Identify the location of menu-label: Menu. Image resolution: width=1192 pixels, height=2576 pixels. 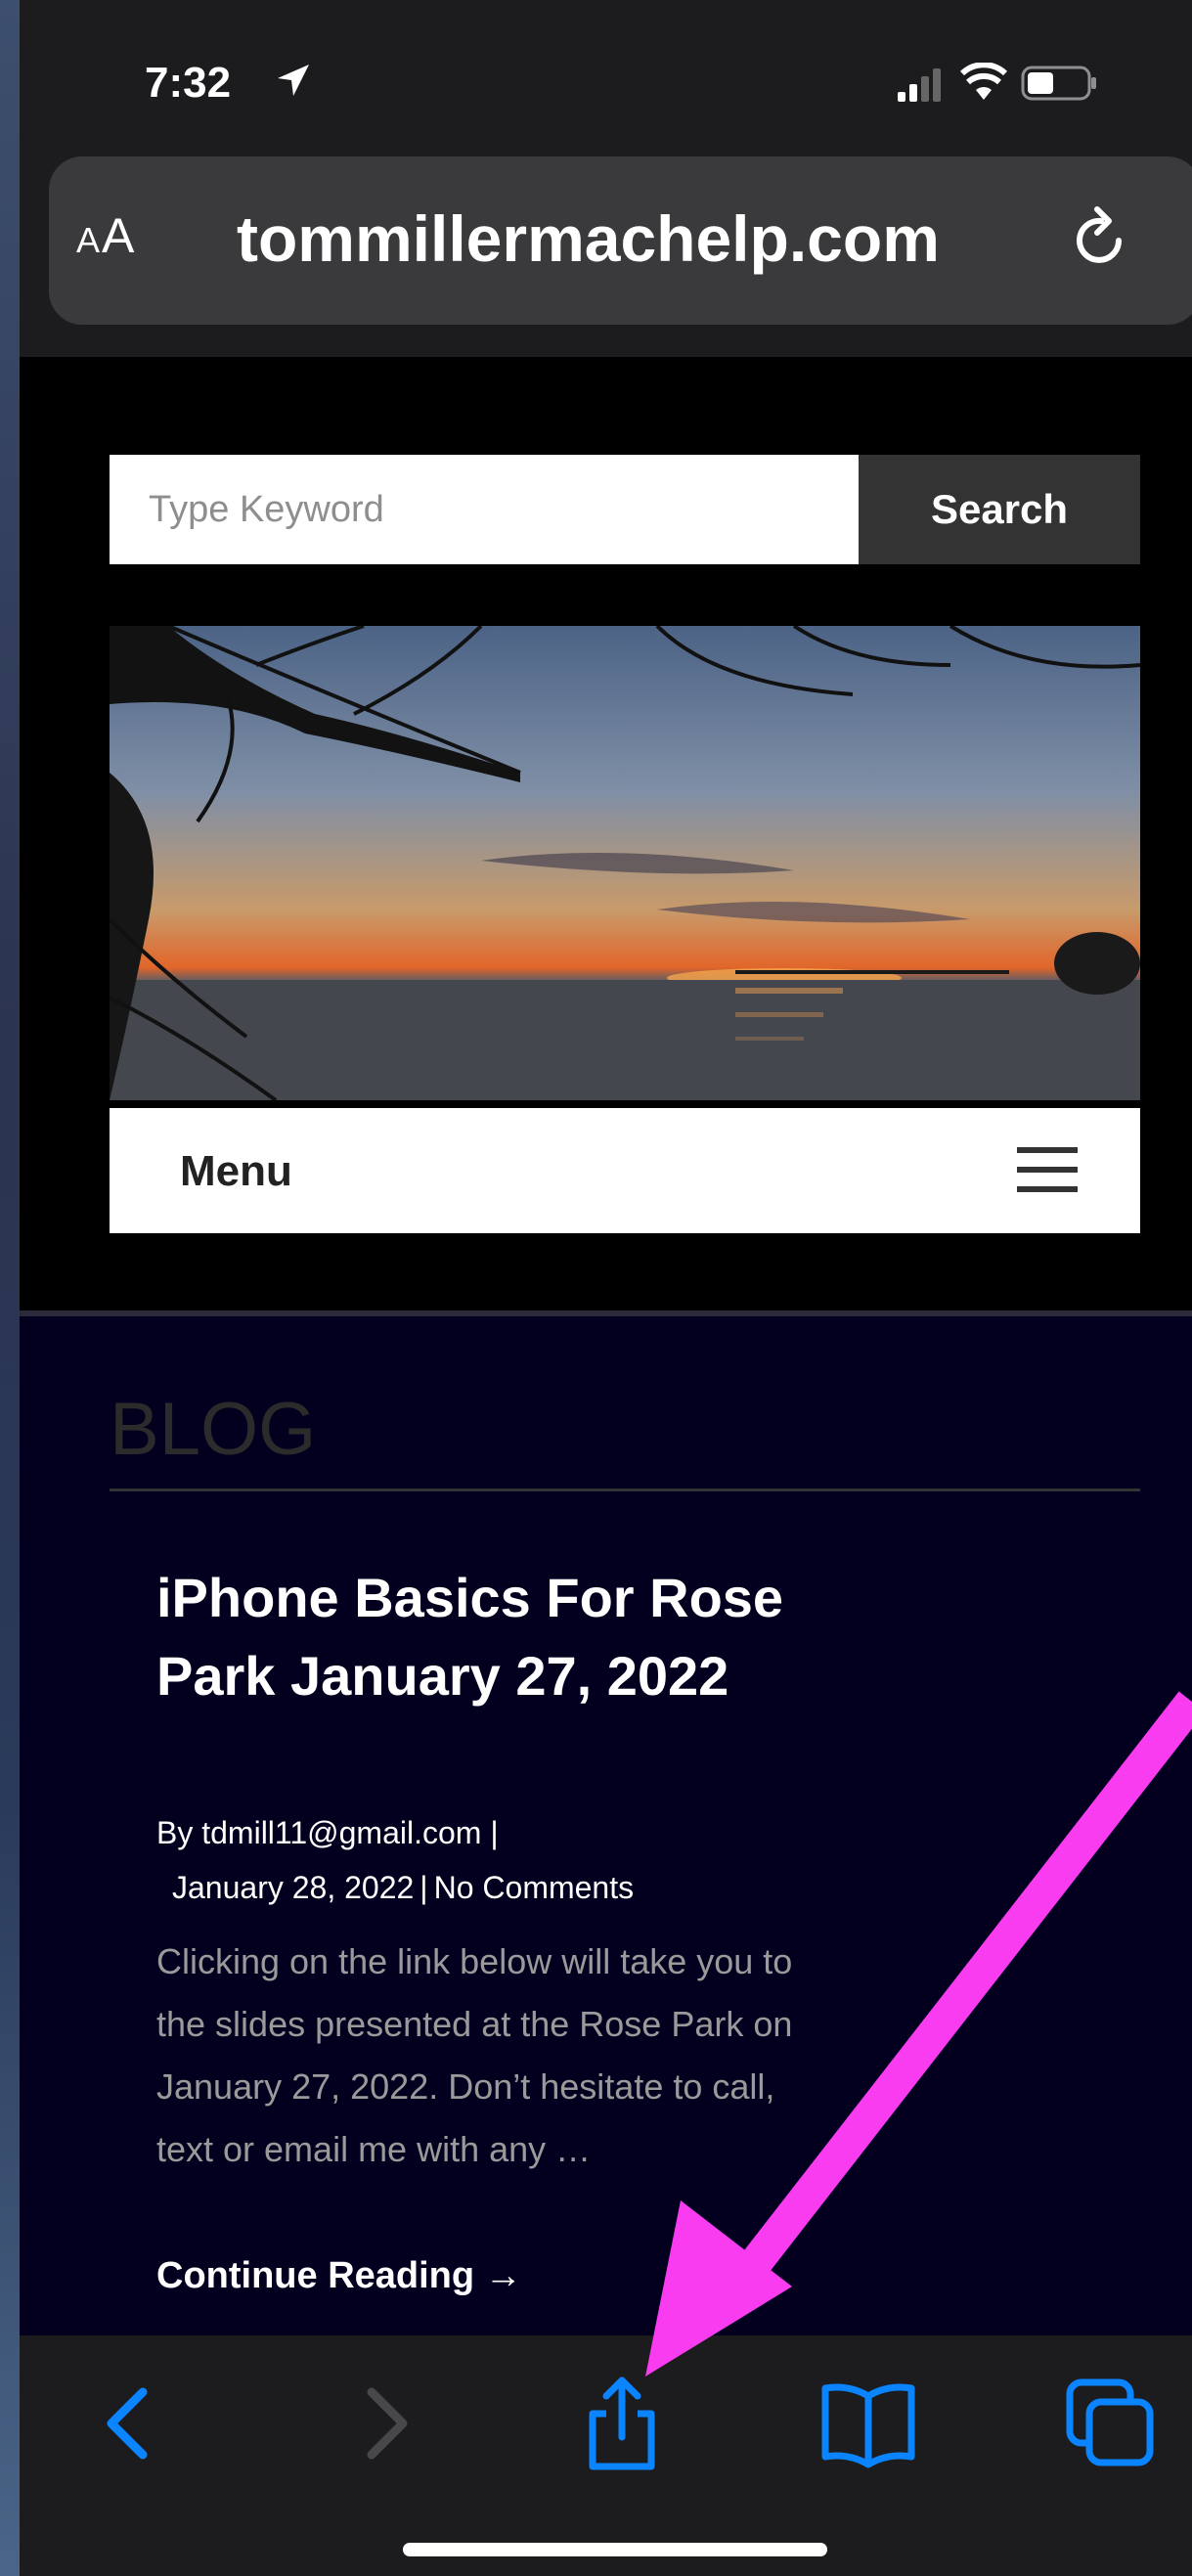
(236, 1171).